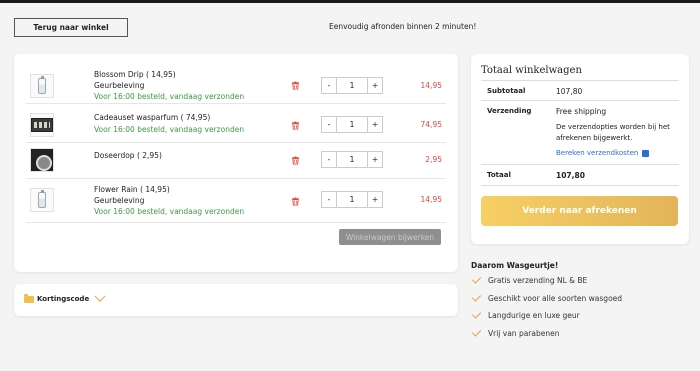 This screenshot has width=700, height=371. I want to click on book-icon, so click(646, 153).